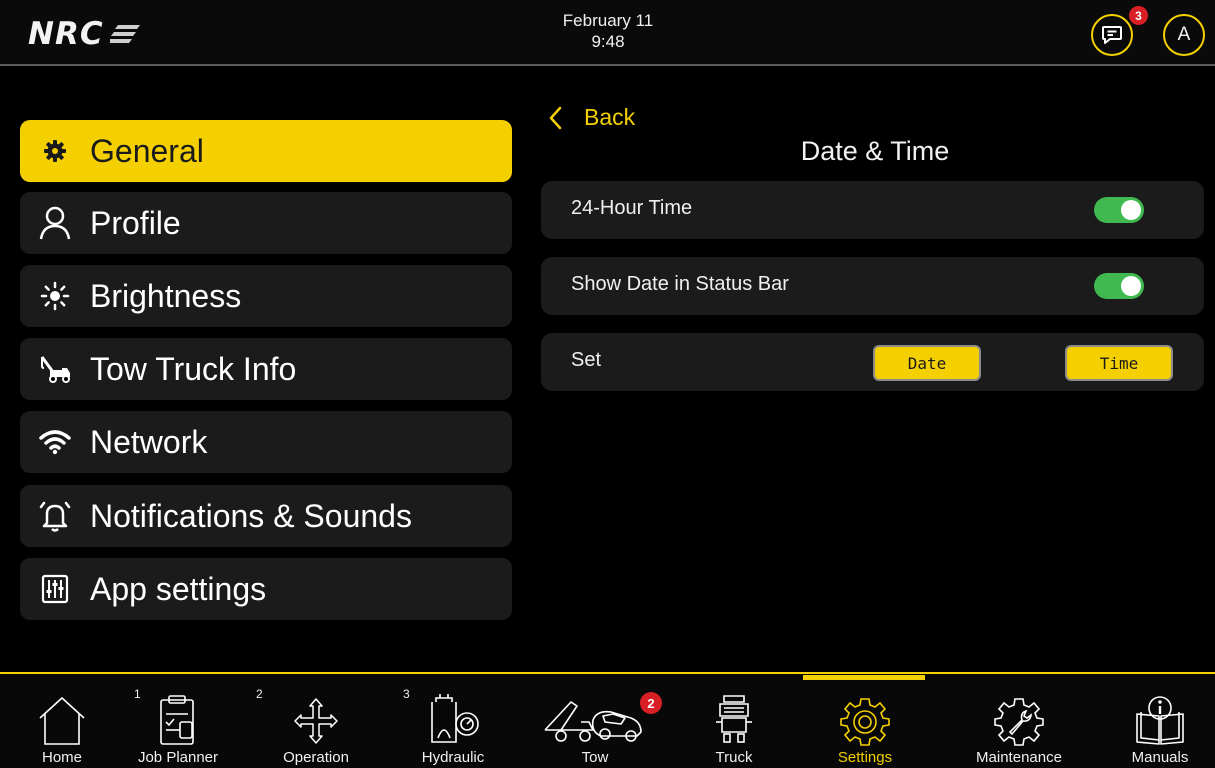  I want to click on nav-hydraulic: Hydraulic, so click(453, 728).